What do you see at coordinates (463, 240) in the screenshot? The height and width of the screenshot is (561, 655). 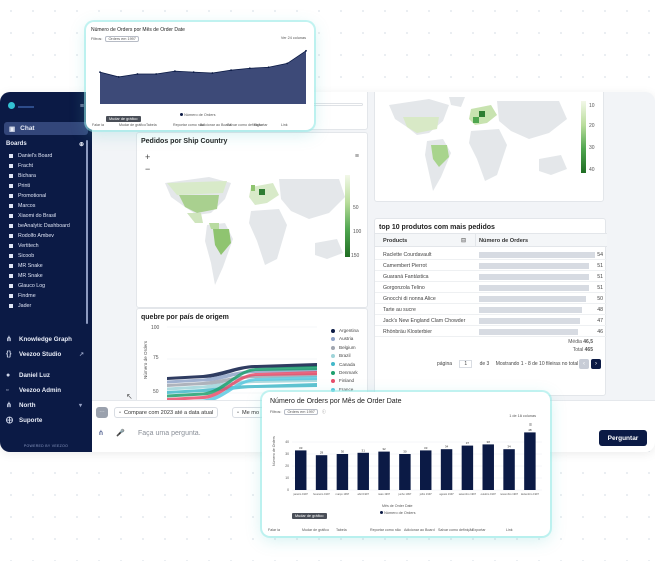 I see `column-menu-icon: ⊟` at bounding box center [463, 240].